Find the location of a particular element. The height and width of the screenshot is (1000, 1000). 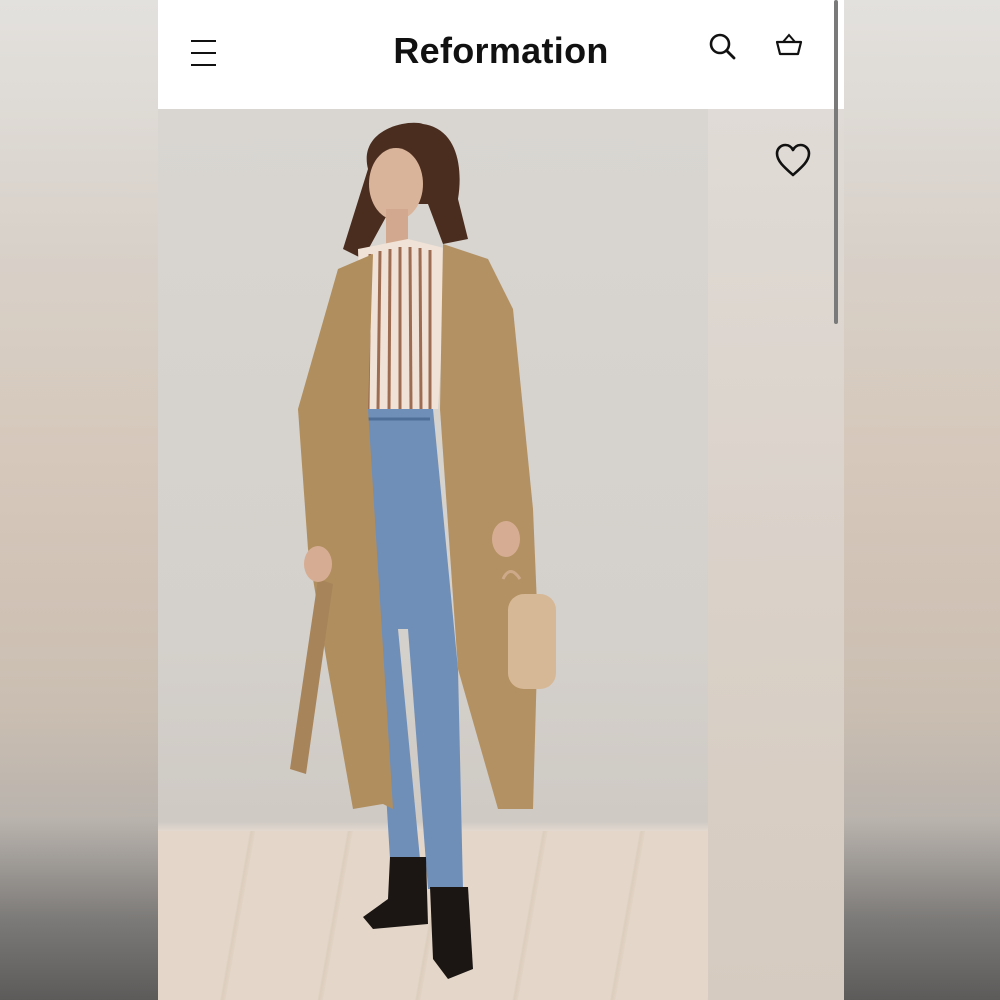

heart-outline-icon is located at coordinates (793, 160).